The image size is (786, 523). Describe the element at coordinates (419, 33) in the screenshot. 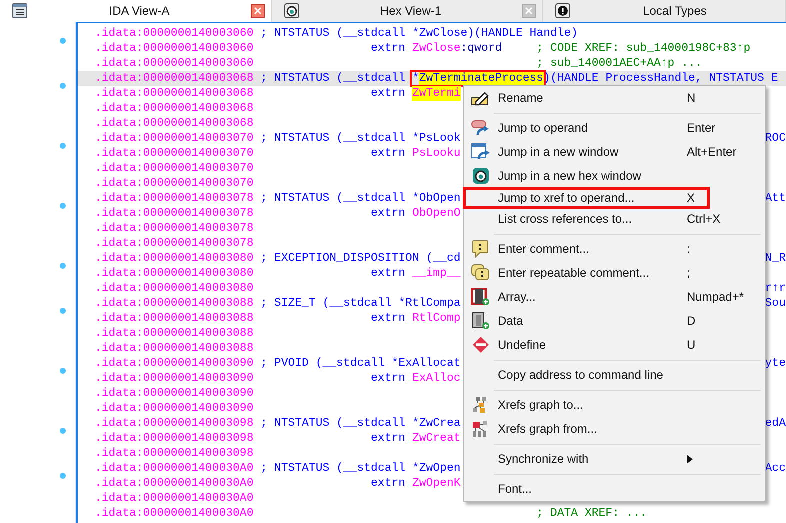

I see `declaration-text: ; NTSTATUS (__stdcall *ZwClose)(HANDLE Handle)` at that location.